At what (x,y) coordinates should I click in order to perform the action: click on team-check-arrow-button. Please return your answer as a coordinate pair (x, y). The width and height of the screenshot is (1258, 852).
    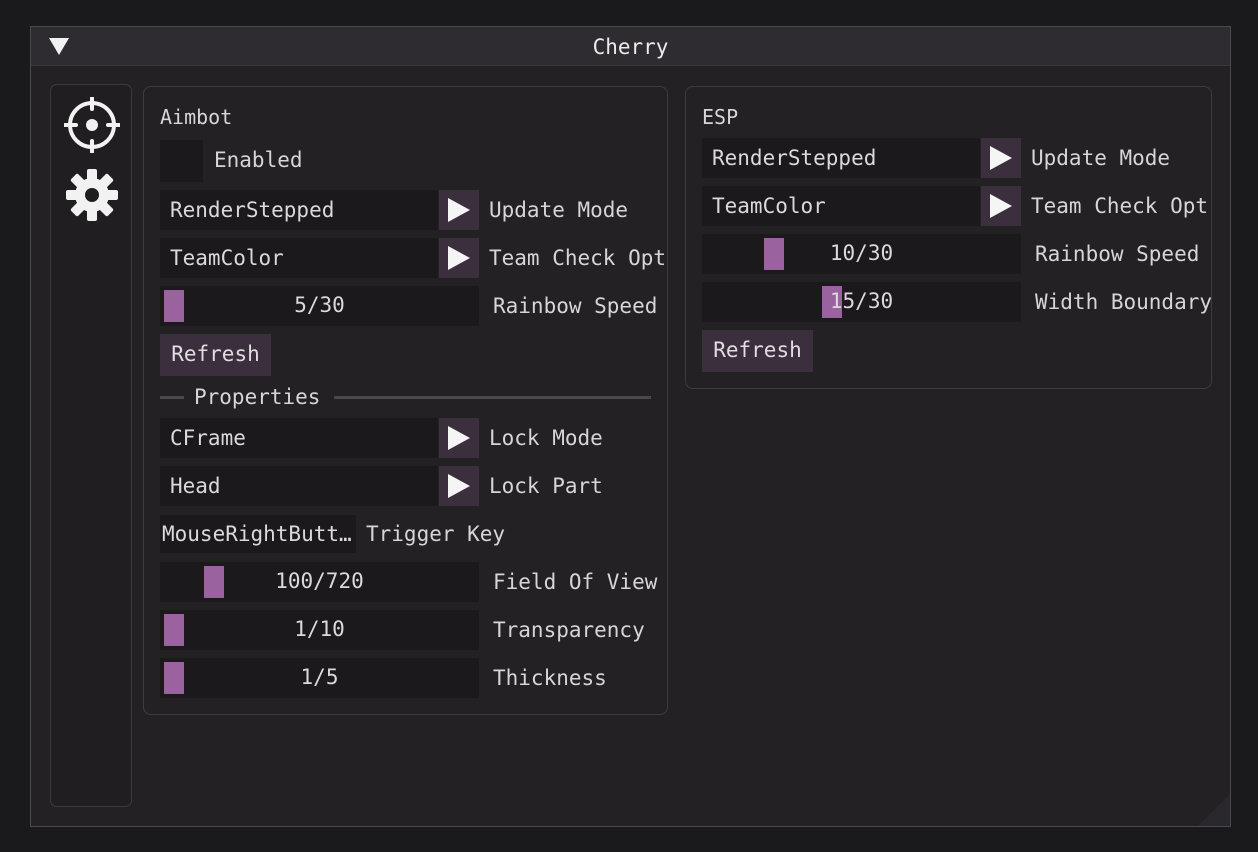
    Looking at the image, I should click on (459, 258).